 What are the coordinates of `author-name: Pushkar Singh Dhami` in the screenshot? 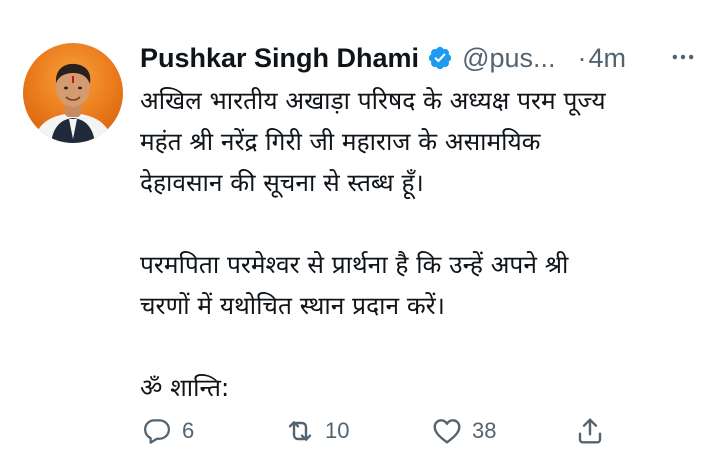 It's located at (279, 58).